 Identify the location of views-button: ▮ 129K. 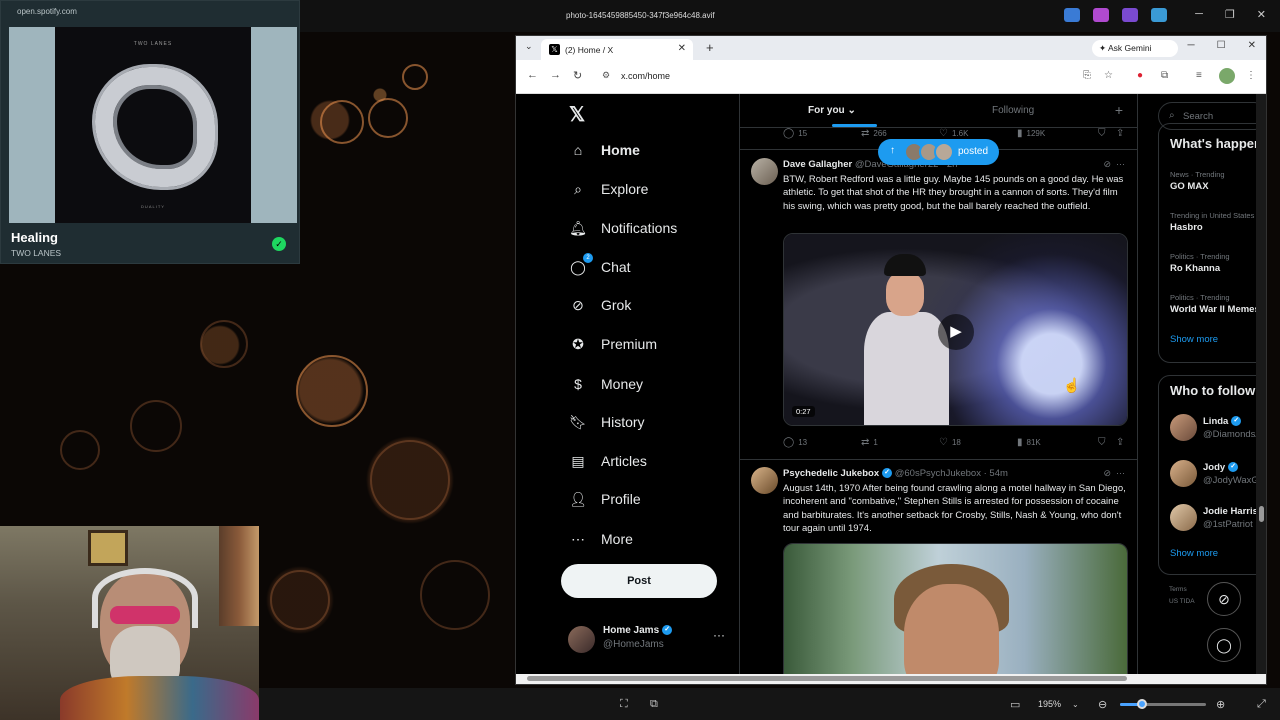
(1031, 133).